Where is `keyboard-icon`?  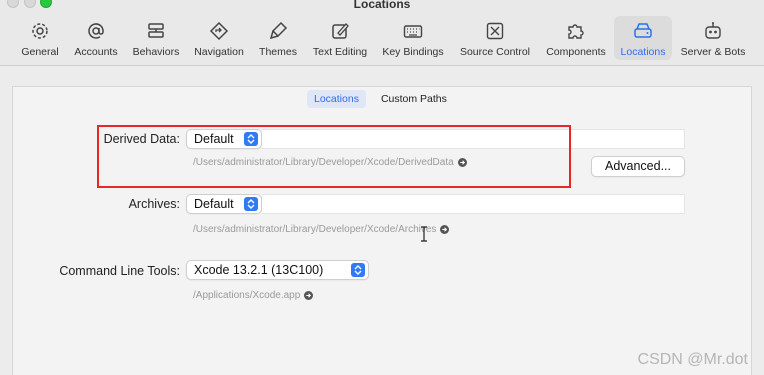
keyboard-icon is located at coordinates (413, 31).